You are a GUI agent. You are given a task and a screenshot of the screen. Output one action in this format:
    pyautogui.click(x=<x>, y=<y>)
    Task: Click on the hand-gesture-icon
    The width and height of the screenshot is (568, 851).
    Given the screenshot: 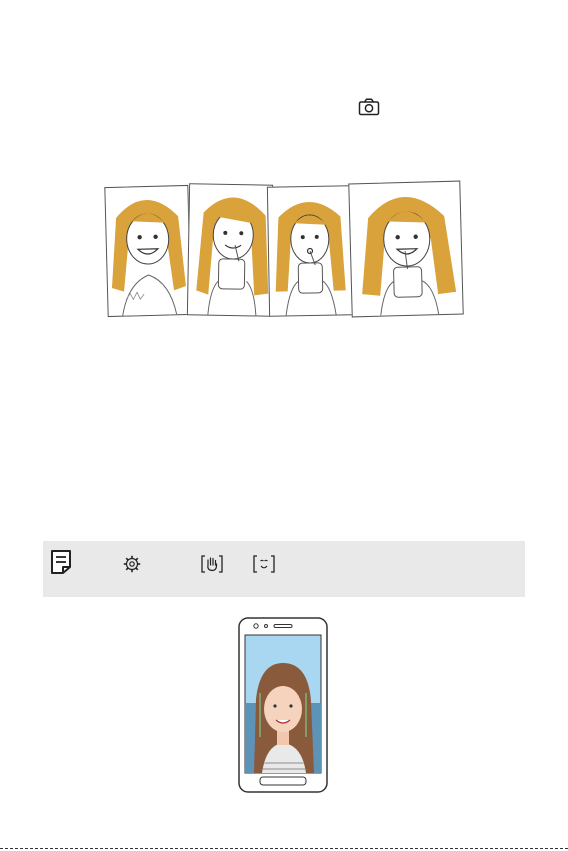 What is the action you would take?
    pyautogui.click(x=212, y=564)
    